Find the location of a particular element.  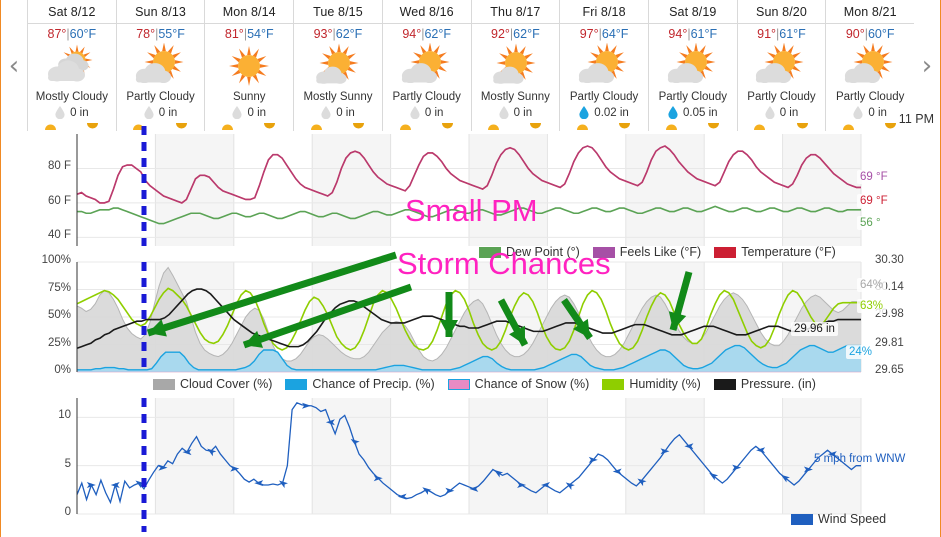

y-axis-tick: 5 is located at coordinates (67, 463).